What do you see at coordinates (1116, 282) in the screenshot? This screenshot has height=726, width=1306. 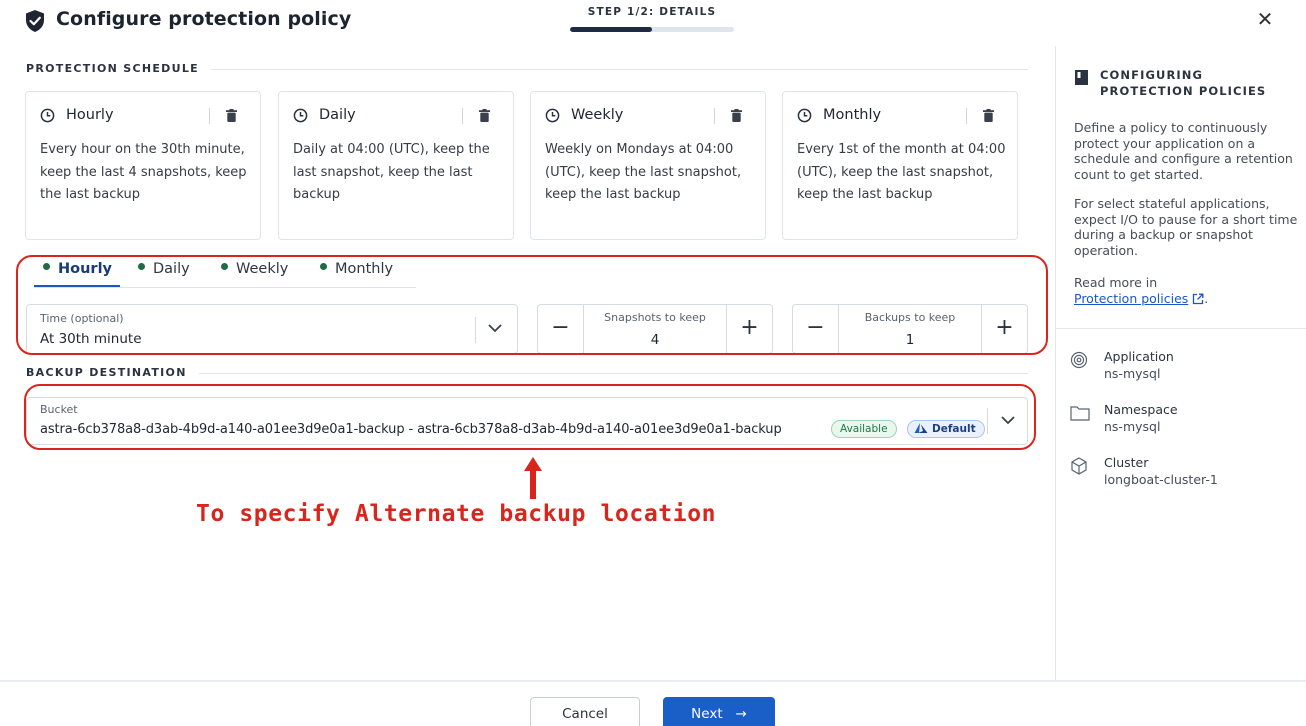 I see `read-more-text: Read more in` at bounding box center [1116, 282].